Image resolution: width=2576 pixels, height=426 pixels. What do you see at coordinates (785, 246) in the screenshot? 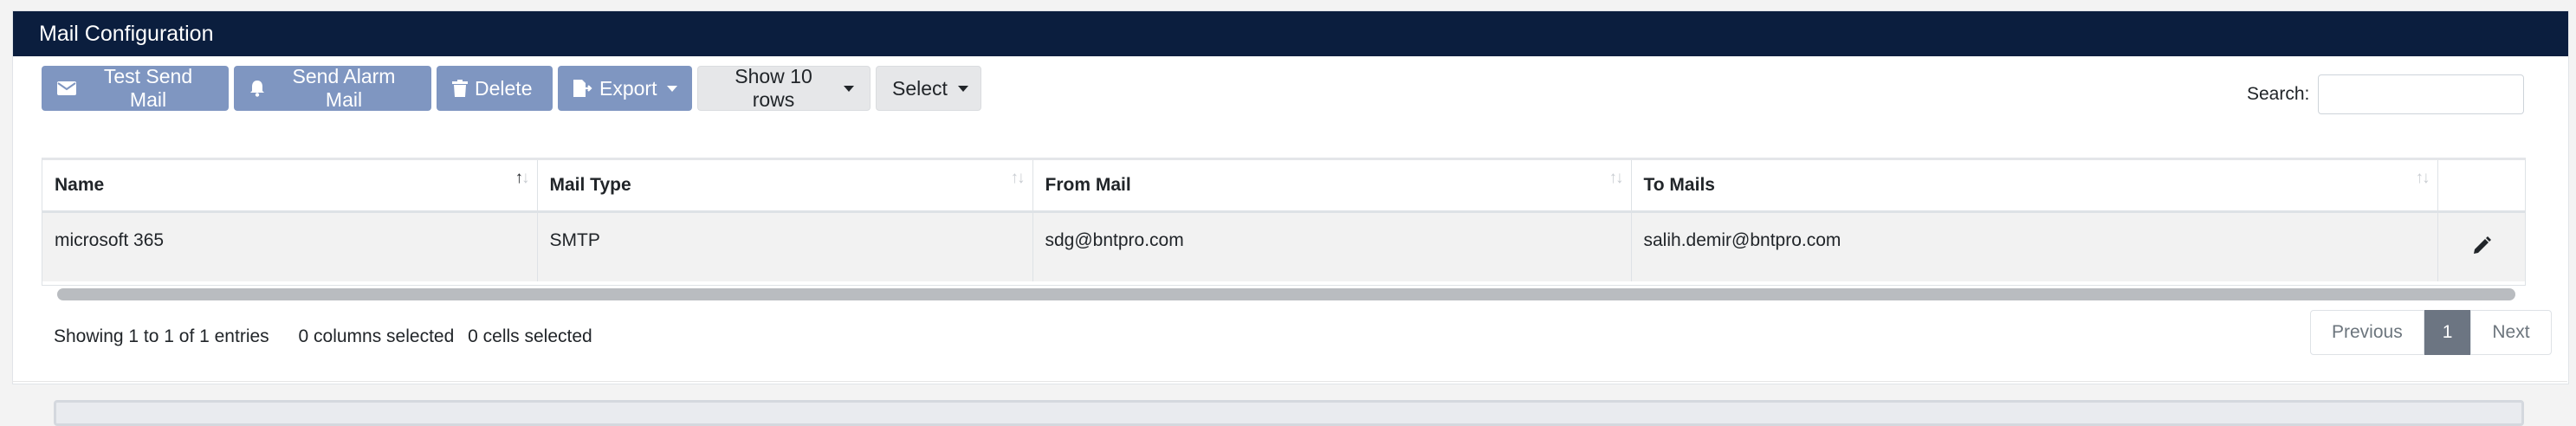
I see `cell-mail-type: SMTP` at bounding box center [785, 246].